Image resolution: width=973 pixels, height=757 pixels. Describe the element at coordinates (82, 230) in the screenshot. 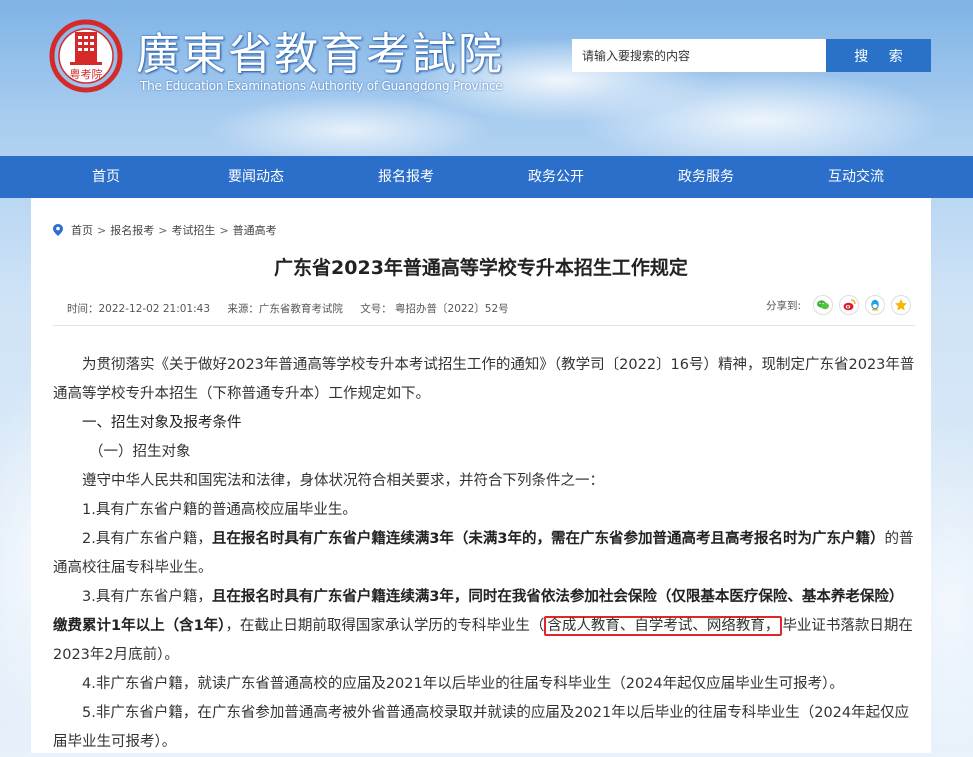

I see `breadcrumb-home: 首页` at that location.